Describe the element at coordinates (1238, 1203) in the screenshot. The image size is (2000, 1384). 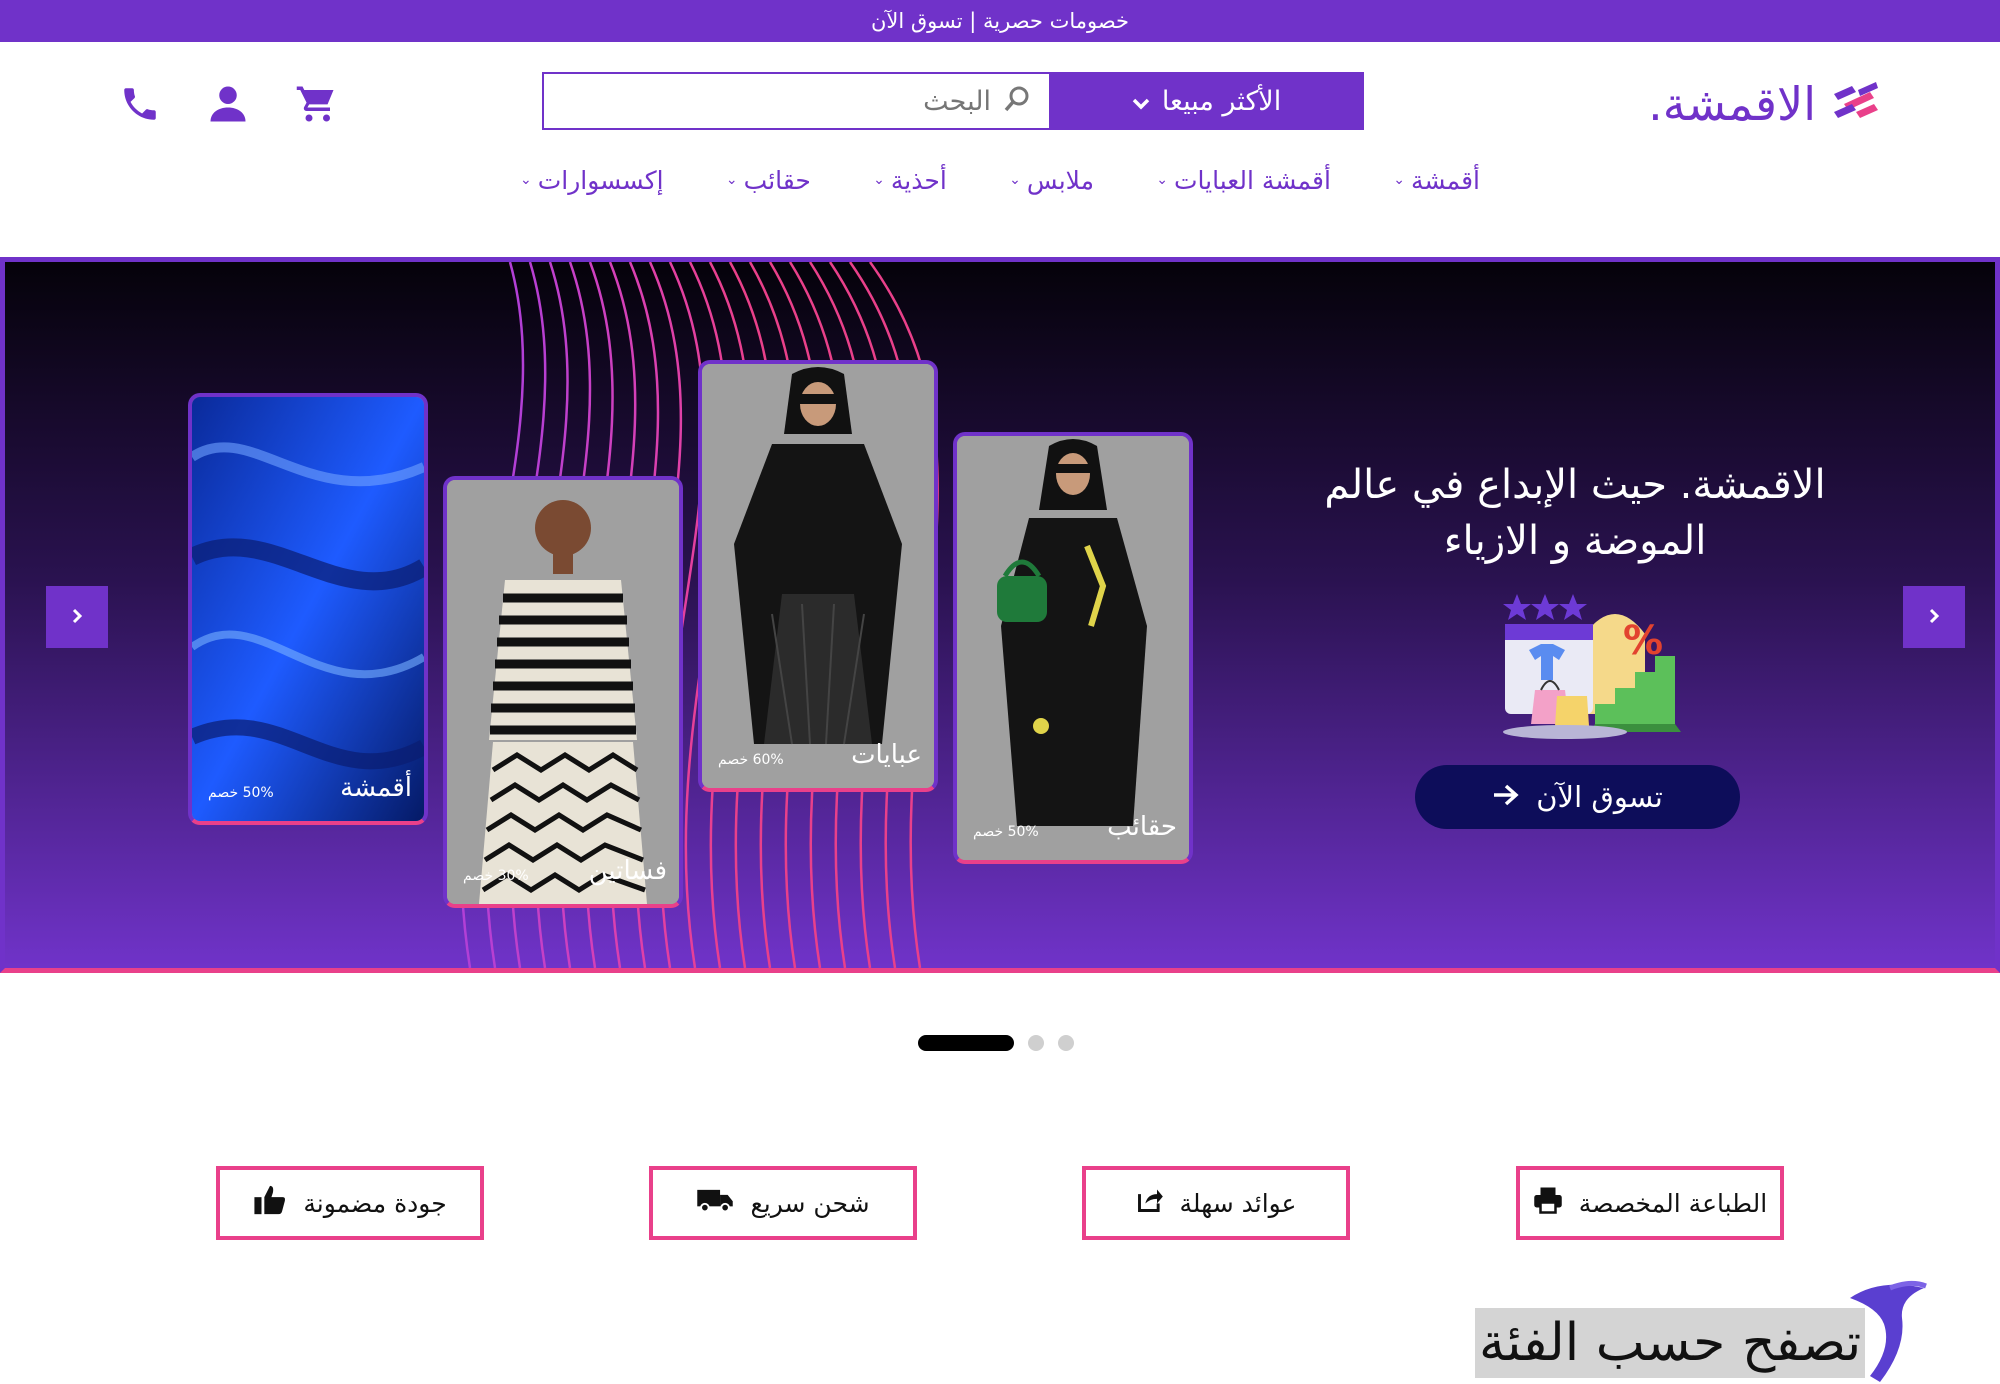
I see `feature-label: عوائد سهلة` at that location.